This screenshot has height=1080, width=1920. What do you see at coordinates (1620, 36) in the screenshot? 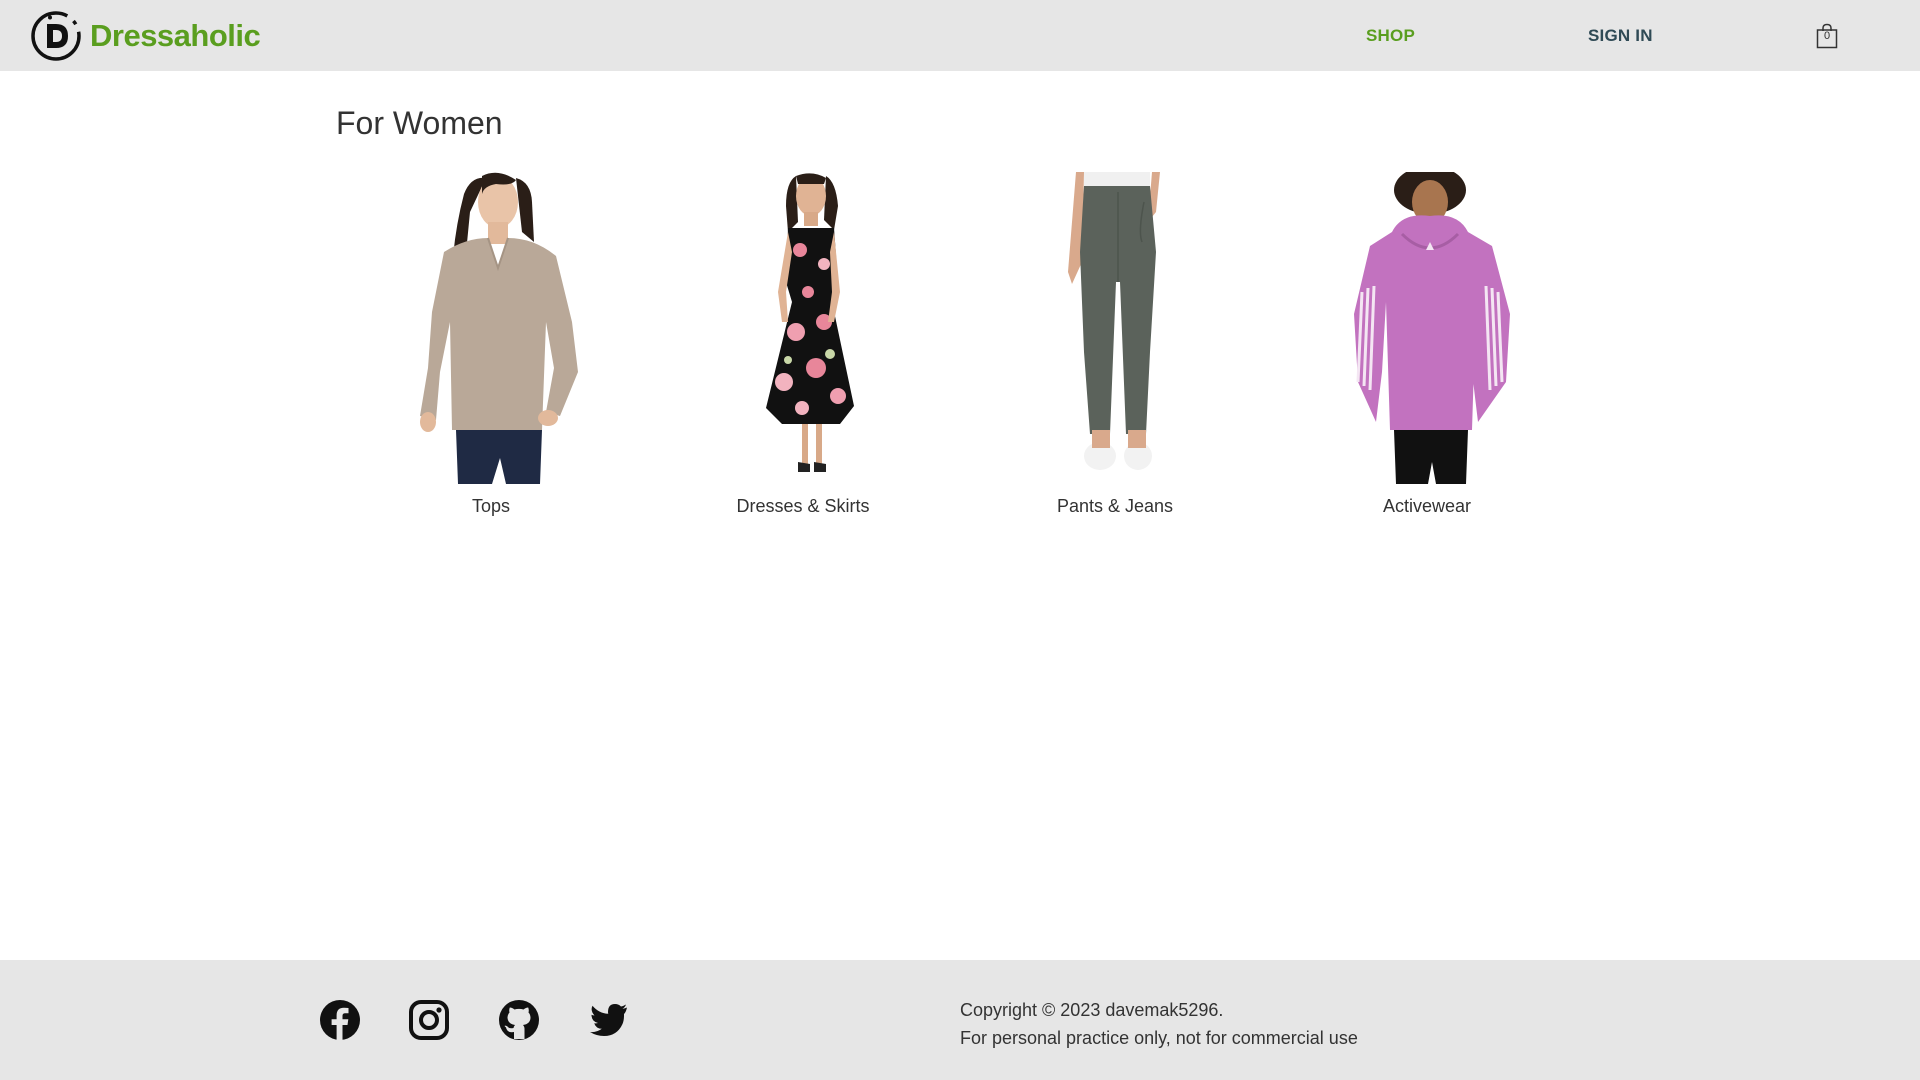
I see `nav-signin-link: SIGN IN` at bounding box center [1620, 36].